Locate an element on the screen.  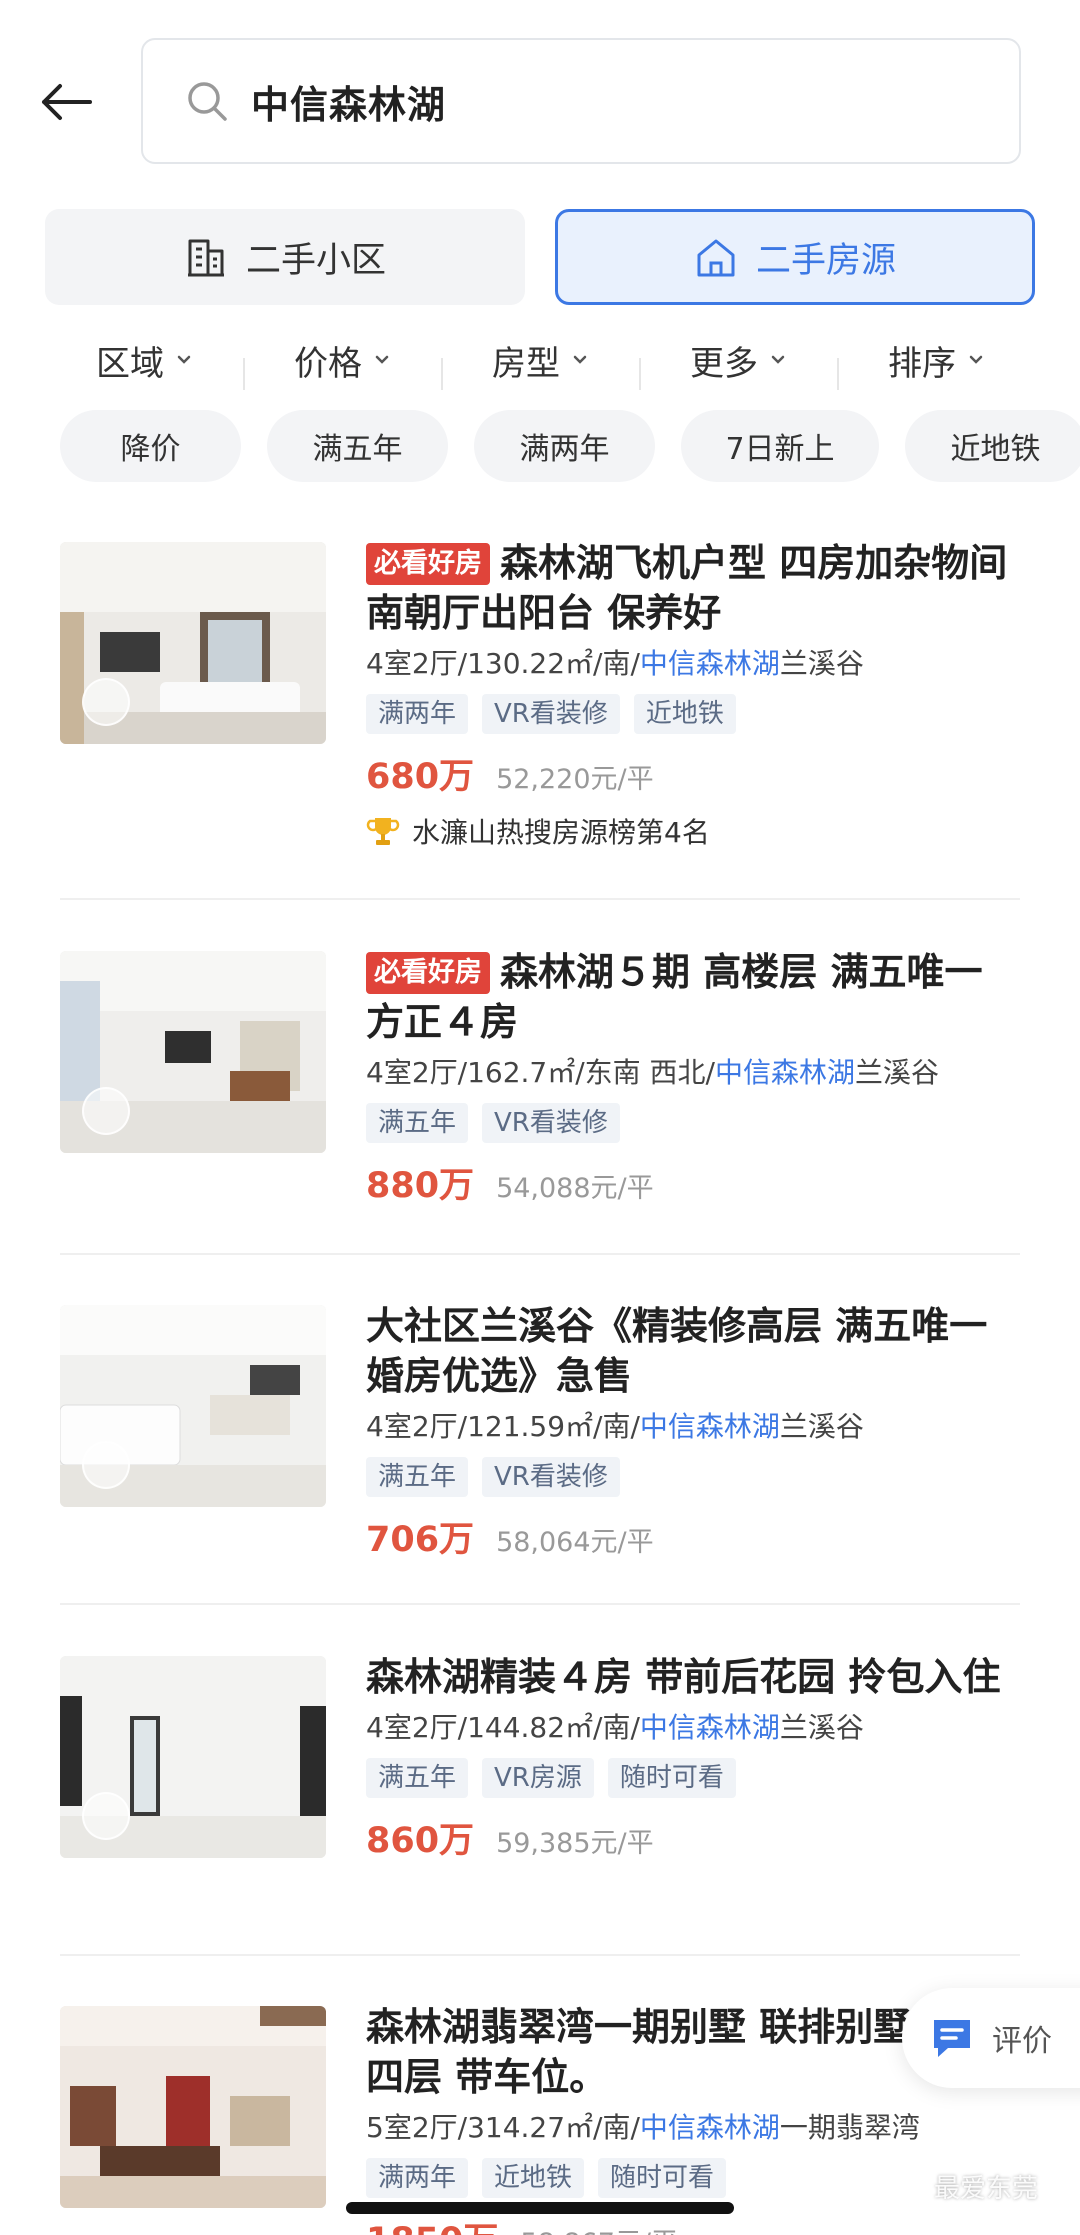
tag: 近地铁 is located at coordinates (533, 2178).